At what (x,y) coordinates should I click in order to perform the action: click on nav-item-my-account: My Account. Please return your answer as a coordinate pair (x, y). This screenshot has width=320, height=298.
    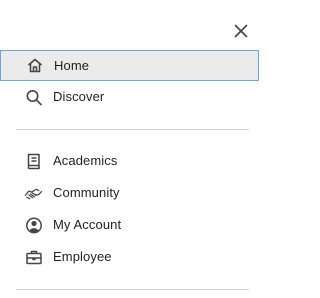
    Looking at the image, I should click on (129, 225).